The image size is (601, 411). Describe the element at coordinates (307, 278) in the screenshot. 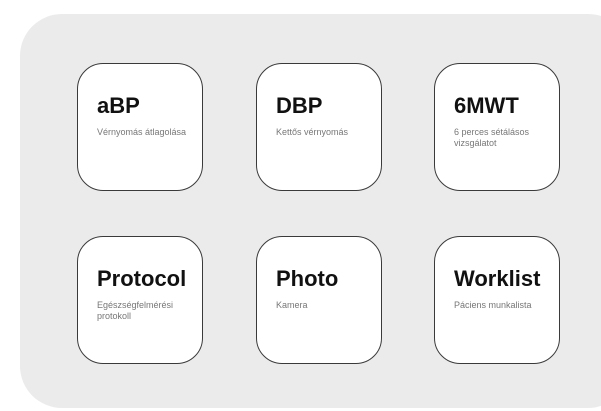

I see `tile-title: Photo` at that location.